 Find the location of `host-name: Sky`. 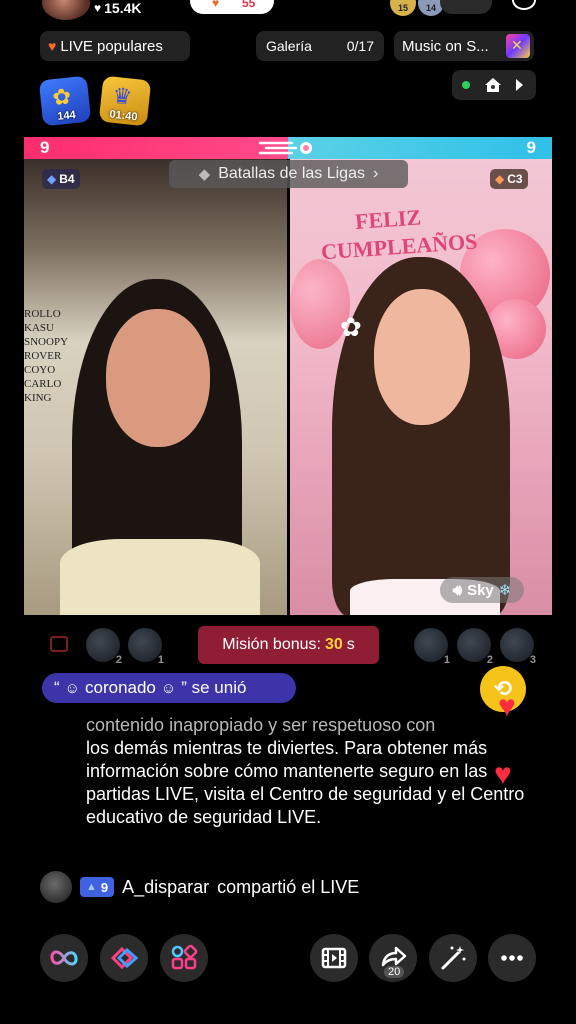

host-name: Sky is located at coordinates (480, 590).